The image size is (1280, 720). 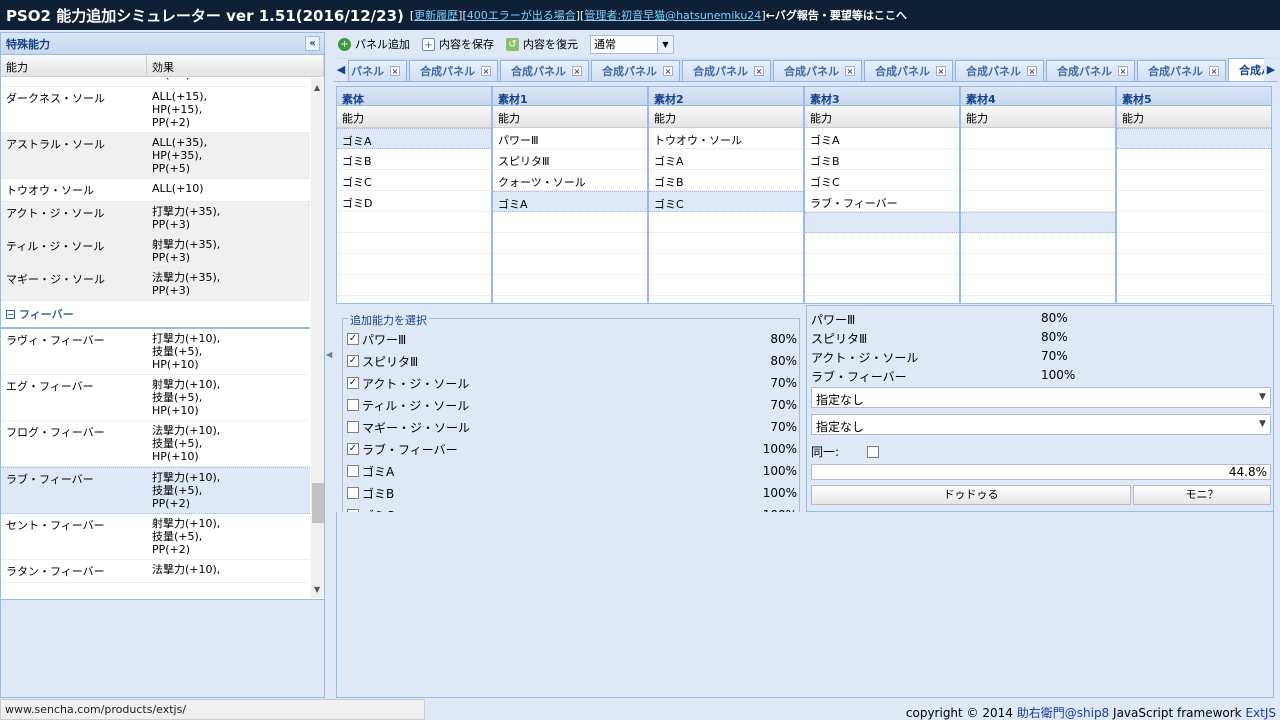 What do you see at coordinates (1202, 495) in the screenshot?
I see `monitor-button: モニ？` at bounding box center [1202, 495].